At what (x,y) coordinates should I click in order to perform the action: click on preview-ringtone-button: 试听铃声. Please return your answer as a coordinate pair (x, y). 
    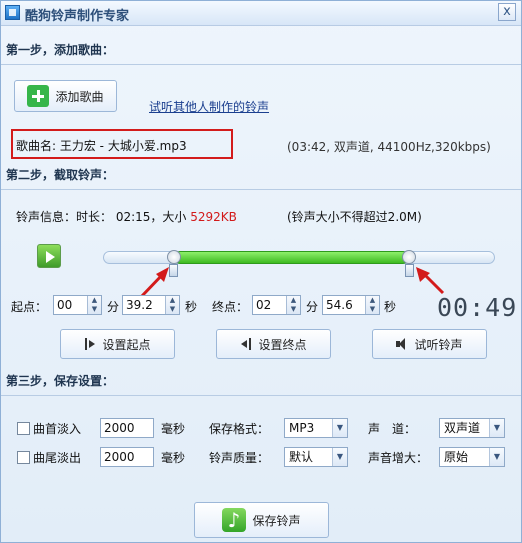
    Looking at the image, I should click on (429, 344).